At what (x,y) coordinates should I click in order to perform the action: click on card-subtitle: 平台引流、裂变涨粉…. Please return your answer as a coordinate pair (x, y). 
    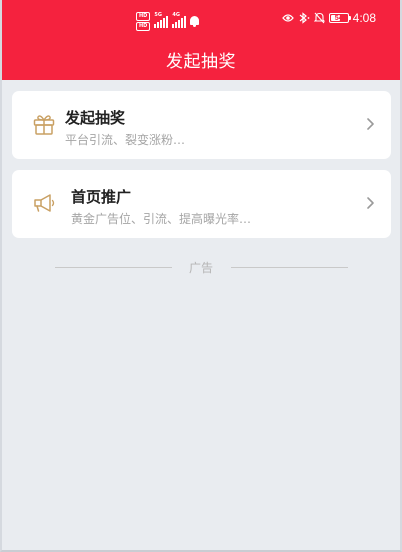
    Looking at the image, I should click on (125, 140).